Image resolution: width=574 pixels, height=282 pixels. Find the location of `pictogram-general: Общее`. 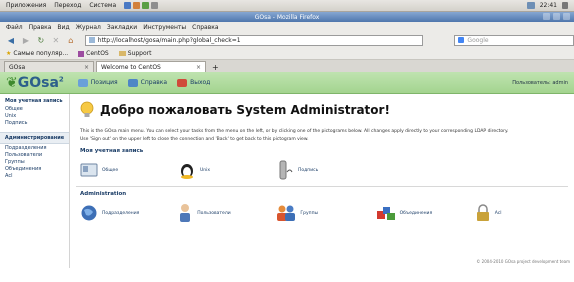

pictogram-general: Общее is located at coordinates (129, 170).